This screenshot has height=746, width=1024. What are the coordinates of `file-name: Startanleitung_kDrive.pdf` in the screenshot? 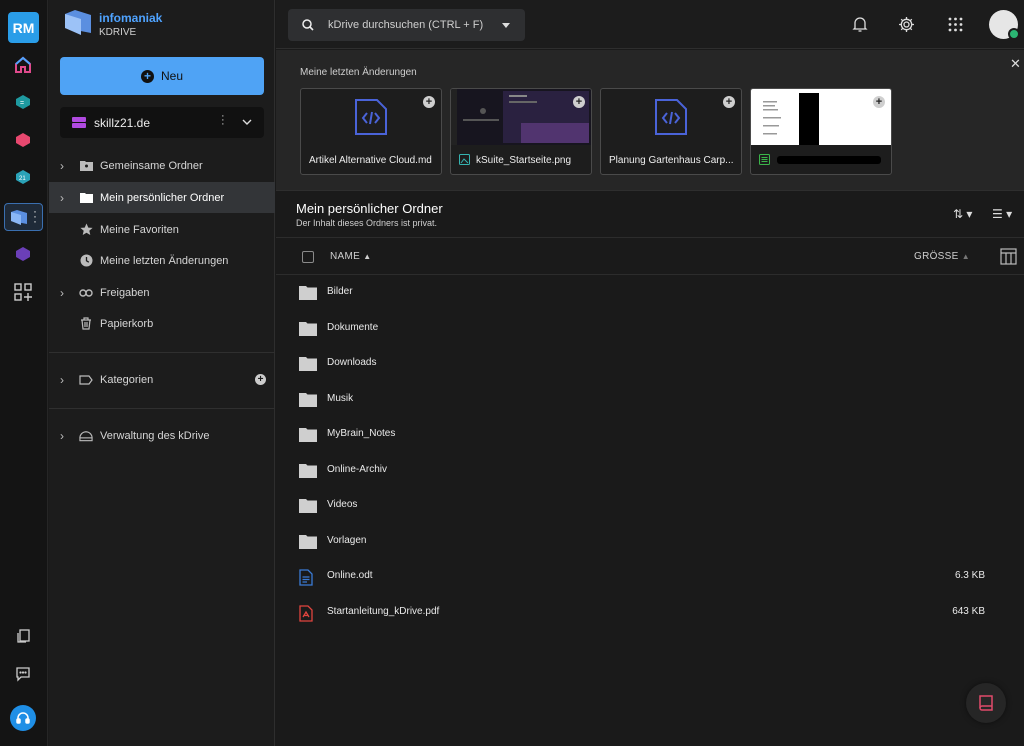 It's located at (383, 611).